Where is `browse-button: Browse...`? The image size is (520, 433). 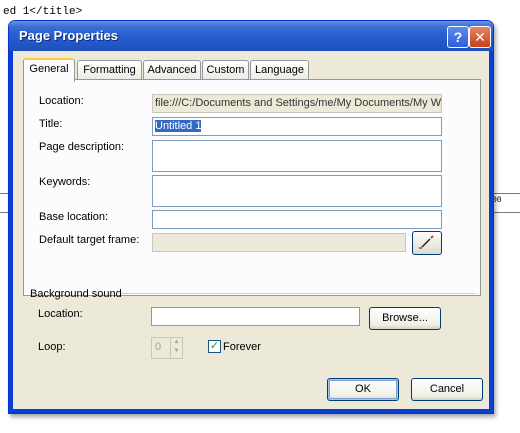 browse-button: Browse... is located at coordinates (405, 318).